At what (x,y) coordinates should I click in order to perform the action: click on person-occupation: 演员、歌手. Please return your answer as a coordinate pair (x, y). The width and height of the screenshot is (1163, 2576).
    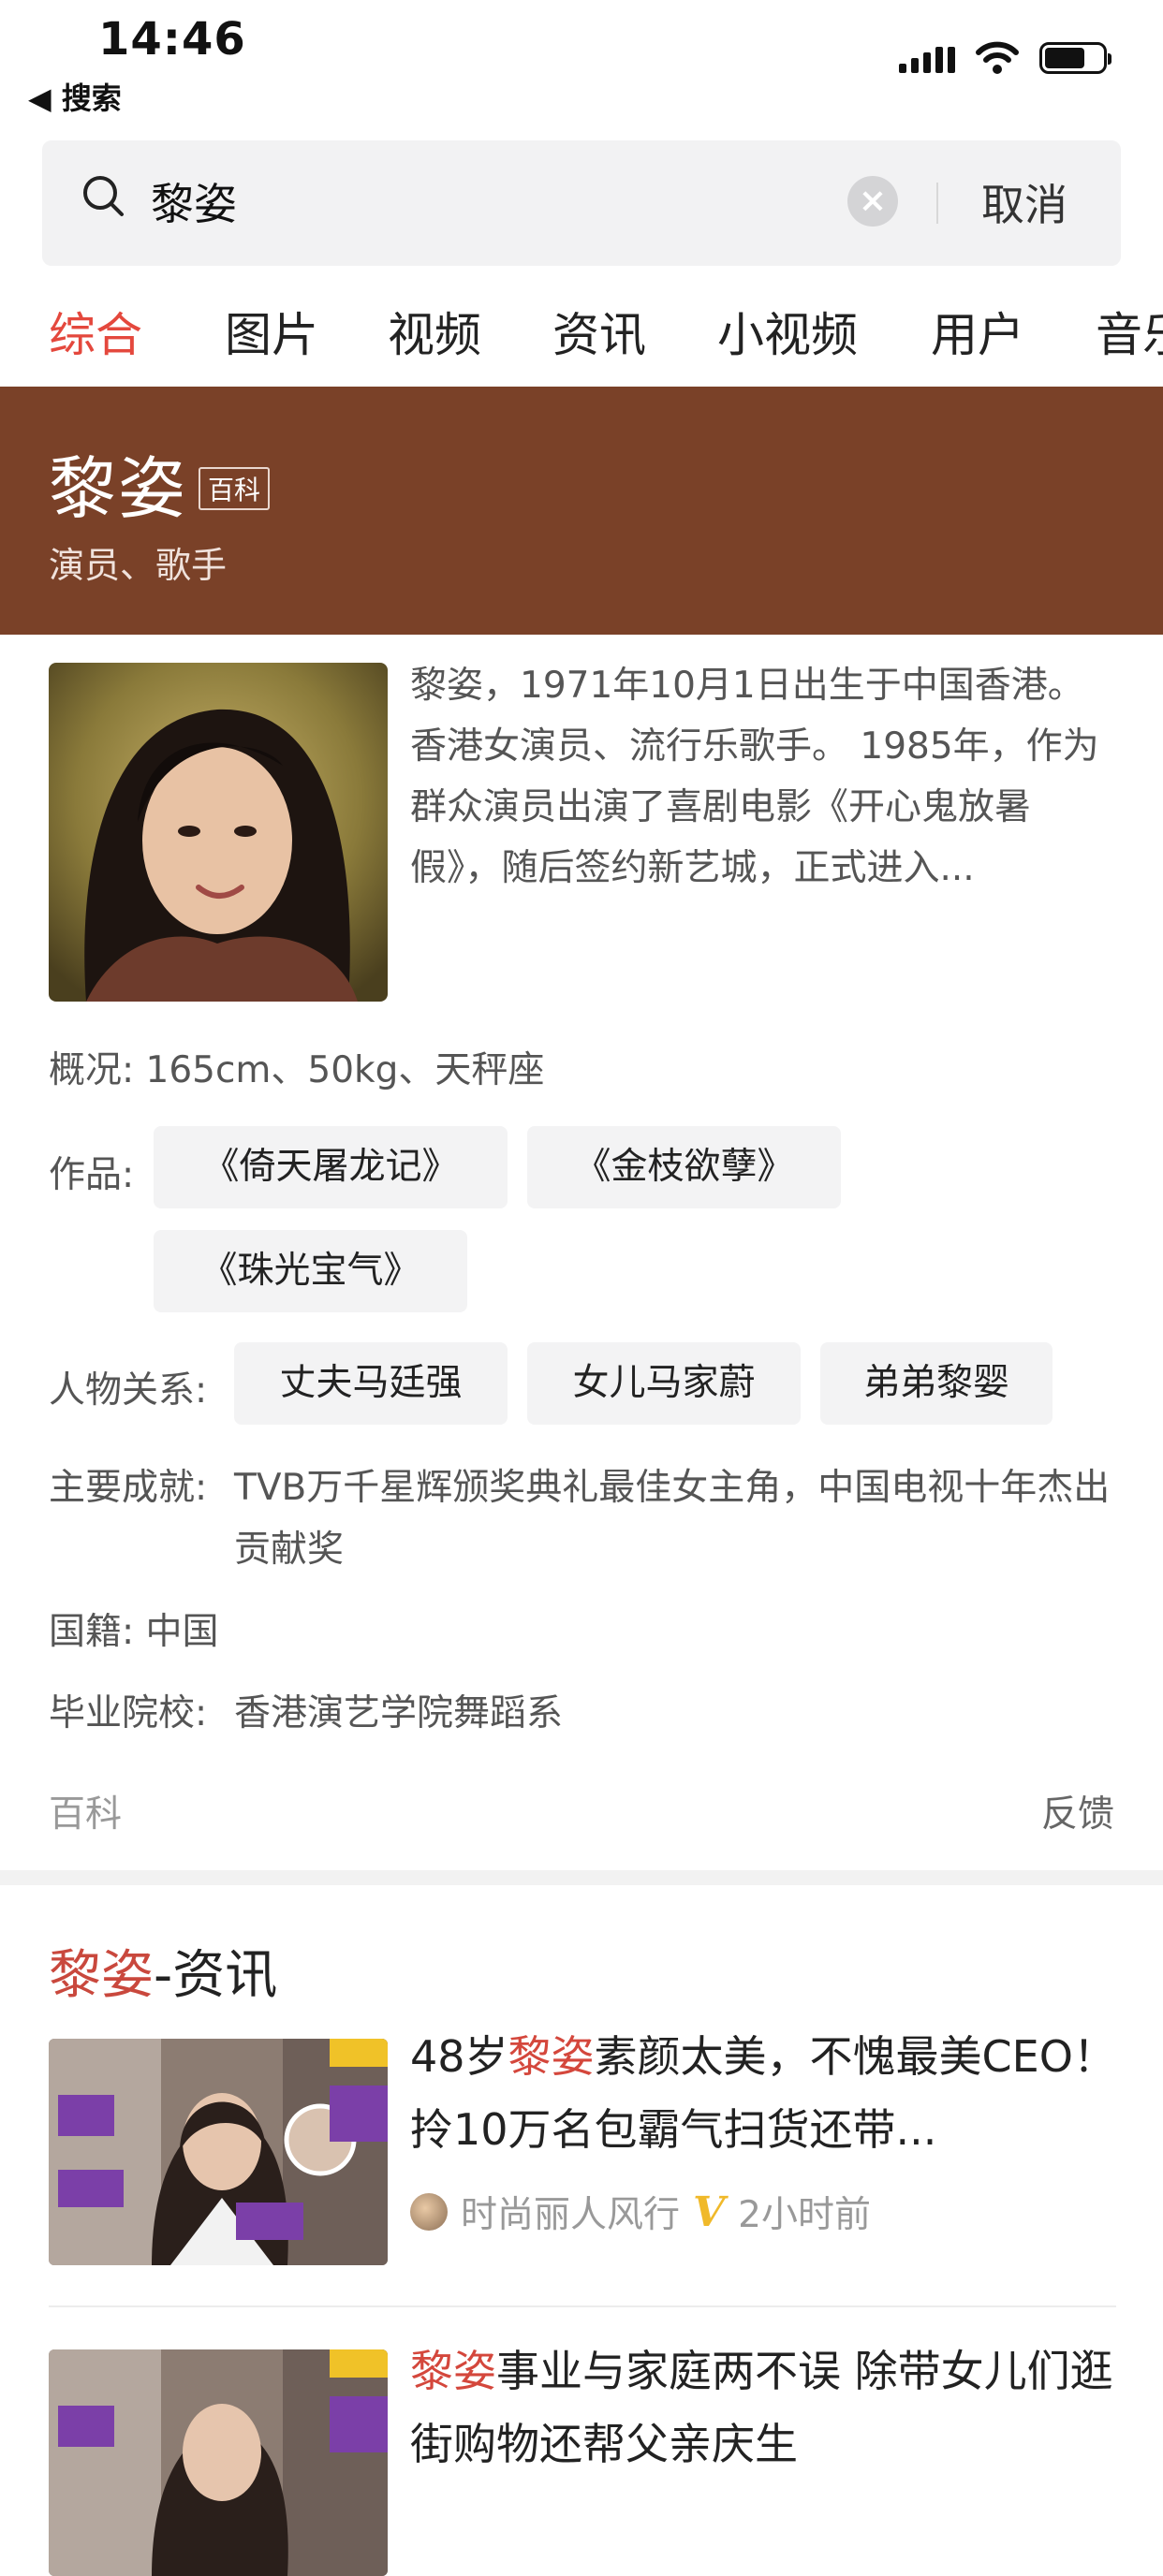
    Looking at the image, I should click on (139, 565).